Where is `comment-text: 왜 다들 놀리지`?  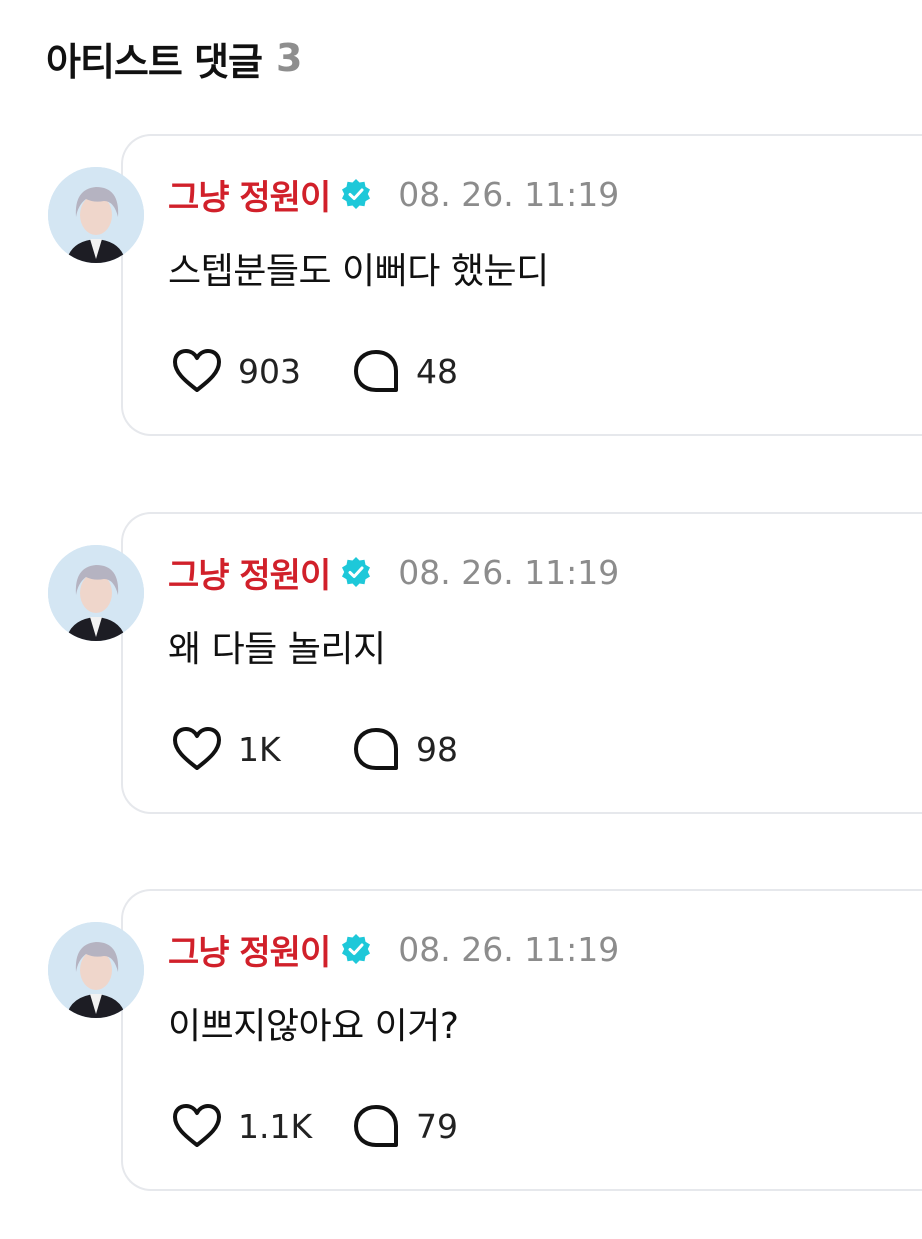 comment-text: 왜 다들 놀리지 is located at coordinates (277, 649).